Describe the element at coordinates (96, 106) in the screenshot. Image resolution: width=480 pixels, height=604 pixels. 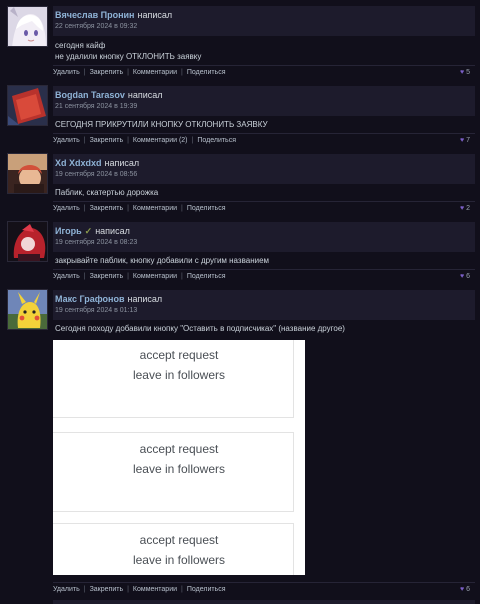
I see `post-date: 21 сентября 2024 в 19:39` at that location.